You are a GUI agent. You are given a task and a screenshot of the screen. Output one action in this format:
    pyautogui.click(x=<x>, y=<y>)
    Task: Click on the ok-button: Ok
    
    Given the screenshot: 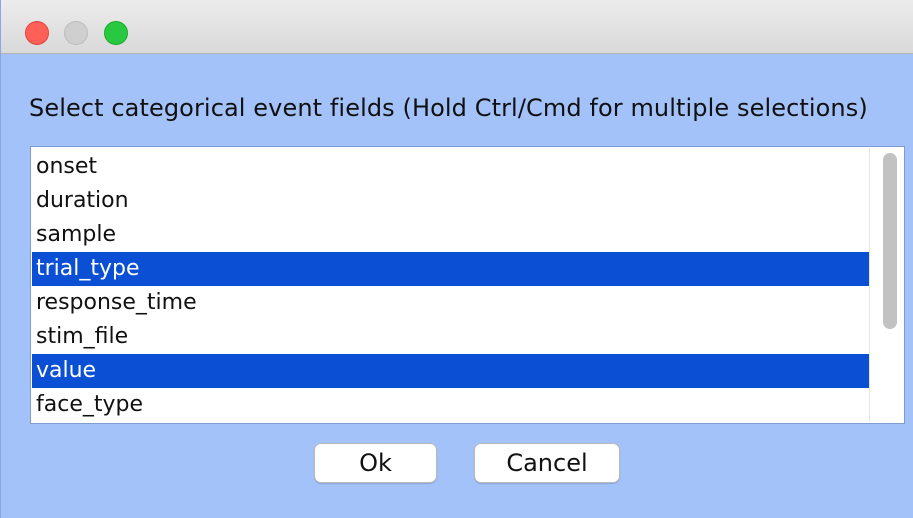 What is the action you would take?
    pyautogui.click(x=375, y=463)
    